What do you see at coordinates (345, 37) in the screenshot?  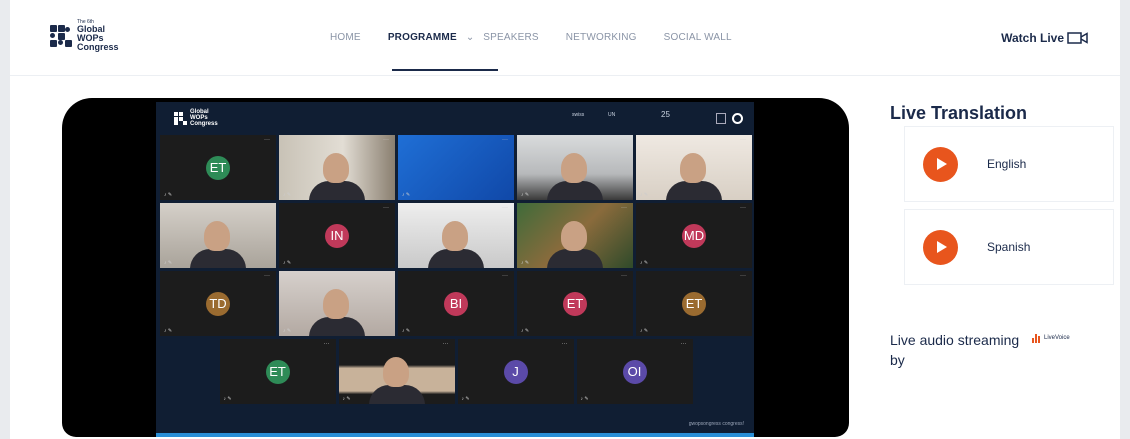 I see `nav-home: HOME` at bounding box center [345, 37].